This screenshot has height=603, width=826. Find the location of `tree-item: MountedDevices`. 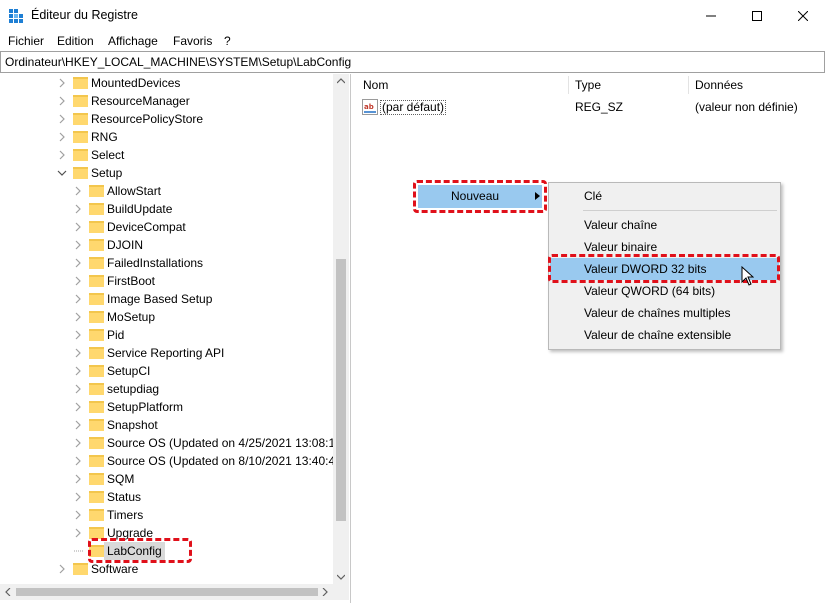

tree-item: MountedDevices is located at coordinates (166, 83).